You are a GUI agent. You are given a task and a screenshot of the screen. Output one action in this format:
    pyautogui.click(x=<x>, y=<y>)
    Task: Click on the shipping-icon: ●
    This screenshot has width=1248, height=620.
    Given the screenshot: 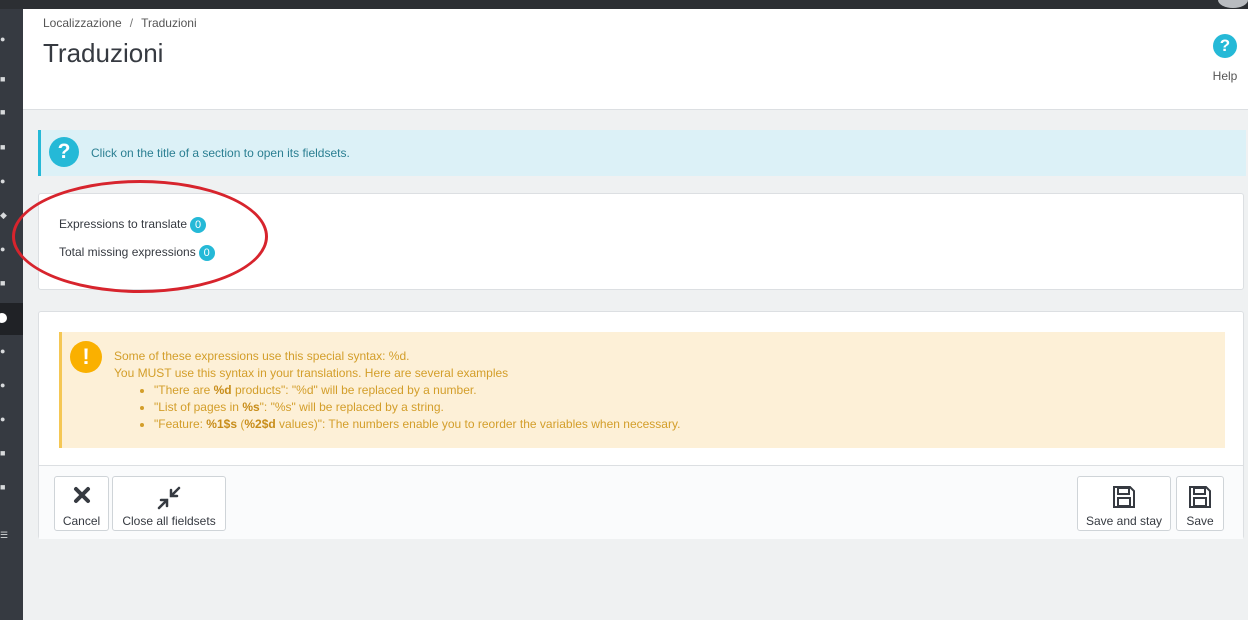 What is the action you would take?
    pyautogui.click(x=4, y=351)
    